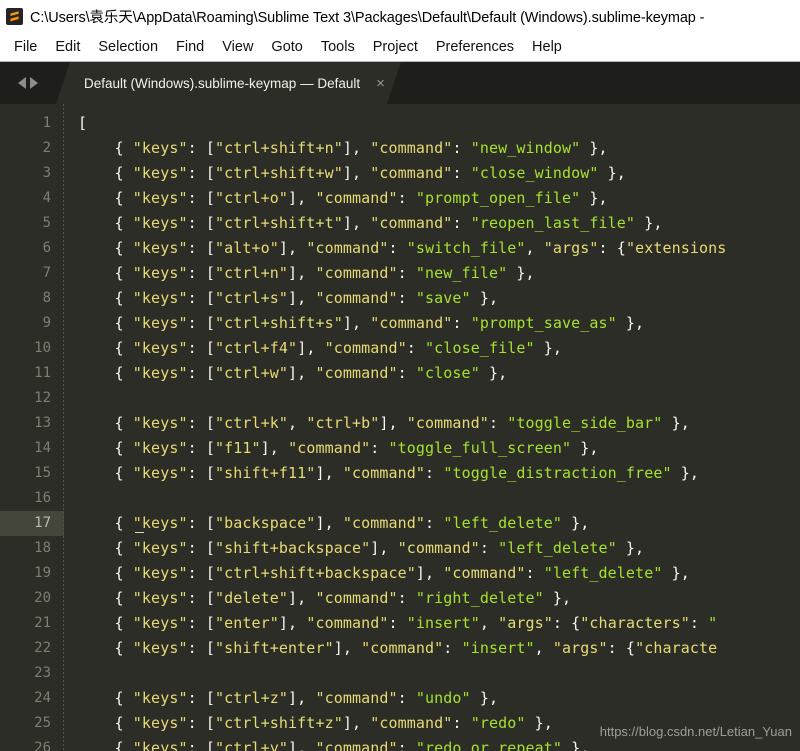 This screenshot has width=800, height=751. What do you see at coordinates (32, 573) in the screenshot?
I see `line-number: 19` at bounding box center [32, 573].